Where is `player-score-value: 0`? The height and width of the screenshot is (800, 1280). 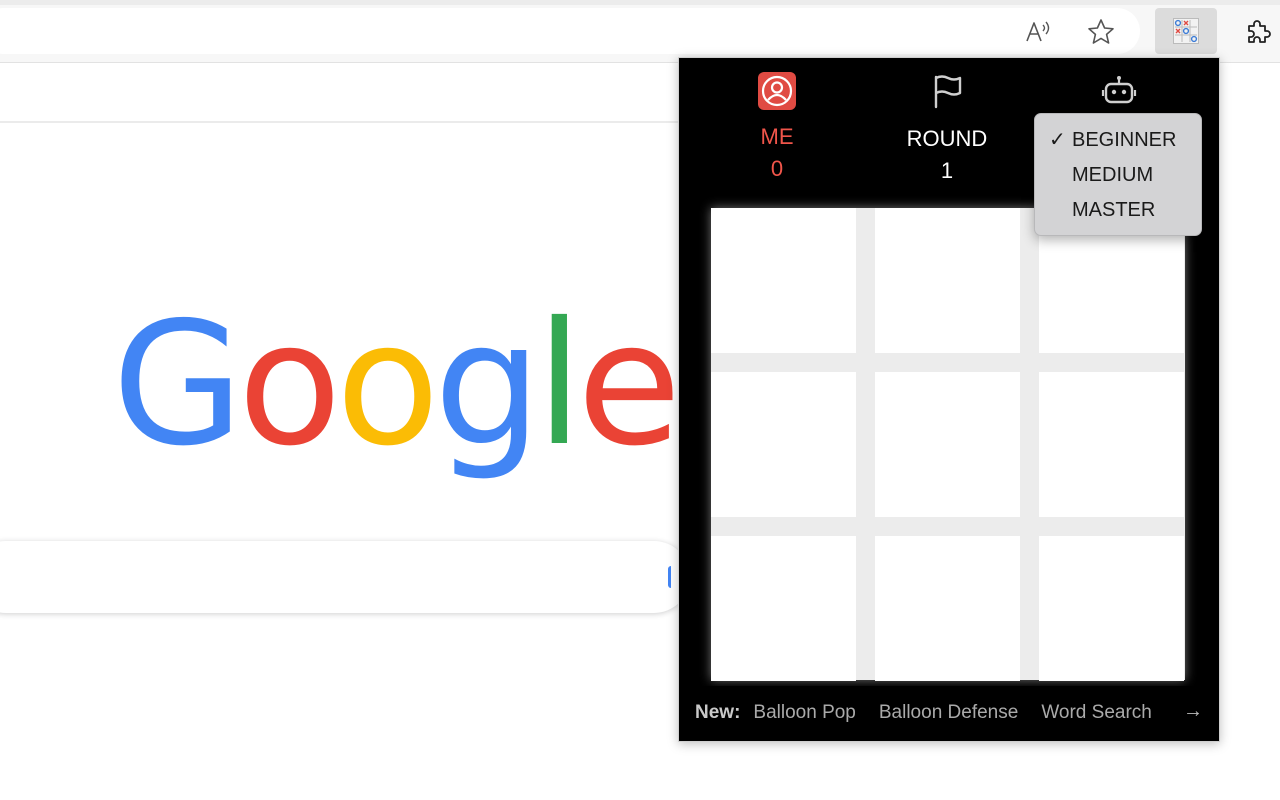
player-score-value: 0 is located at coordinates (777, 168).